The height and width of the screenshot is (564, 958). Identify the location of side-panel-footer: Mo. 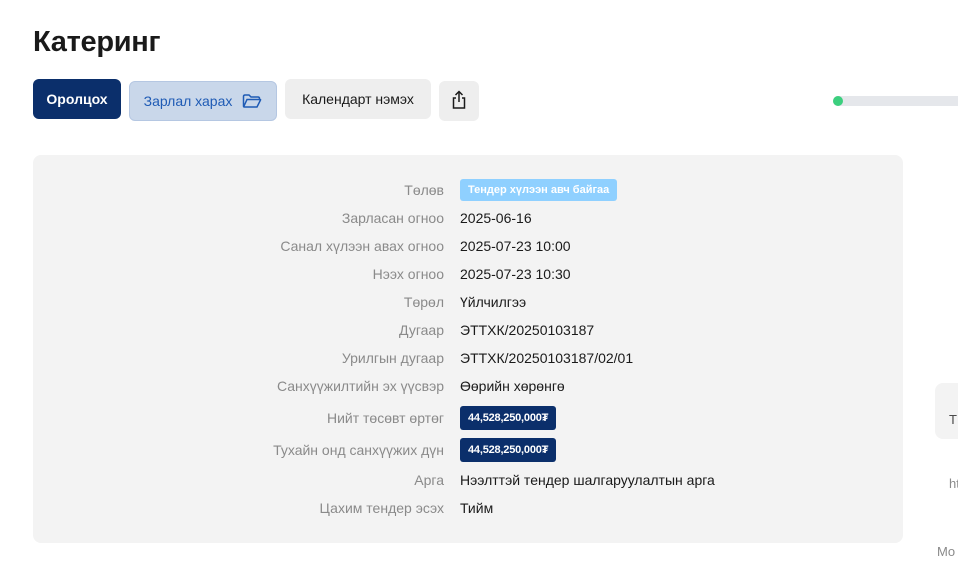
(946, 551).